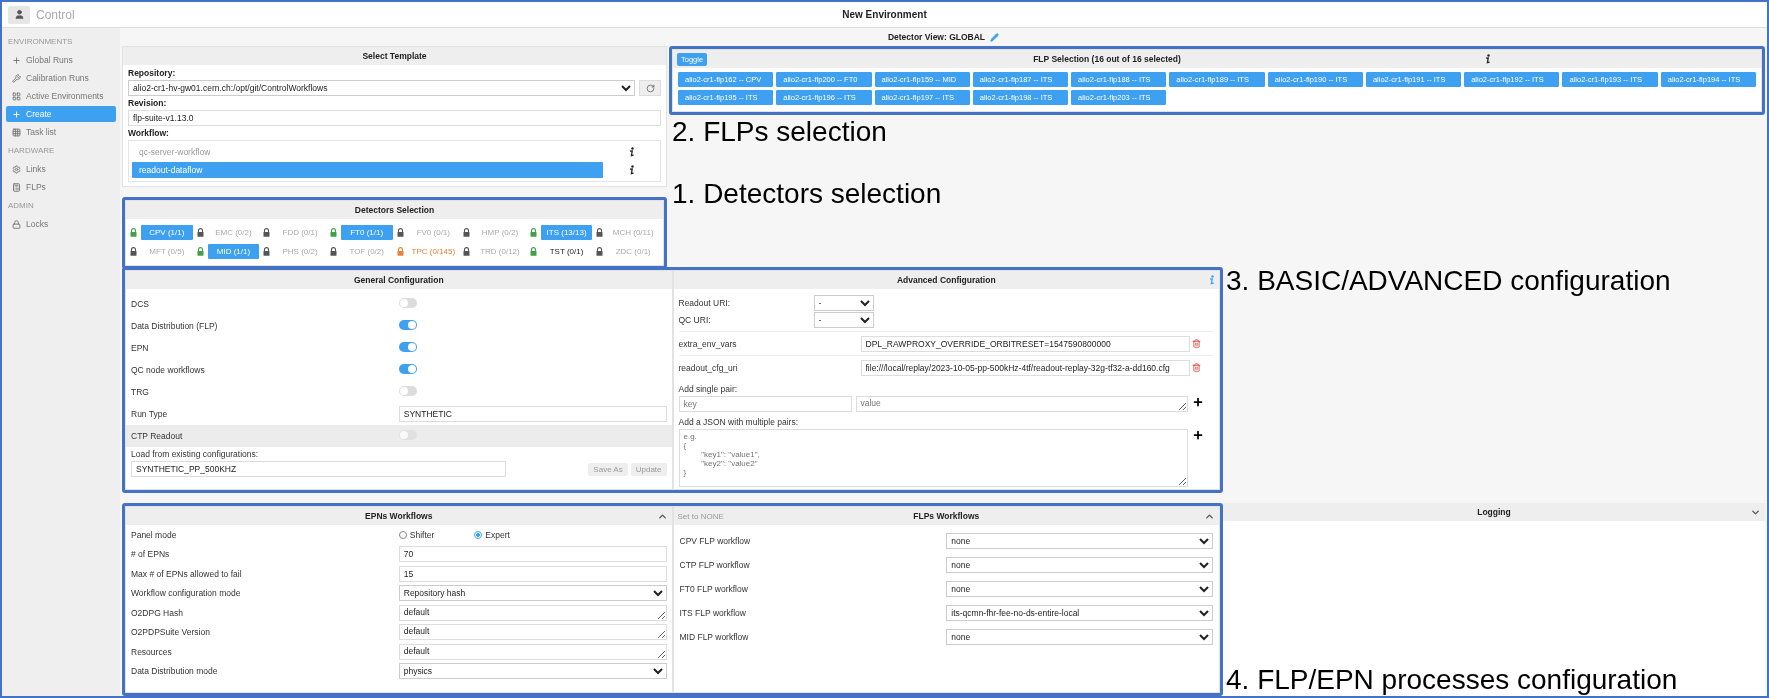  What do you see at coordinates (149, 133) in the screenshot?
I see `field-label: Workflow:` at bounding box center [149, 133].